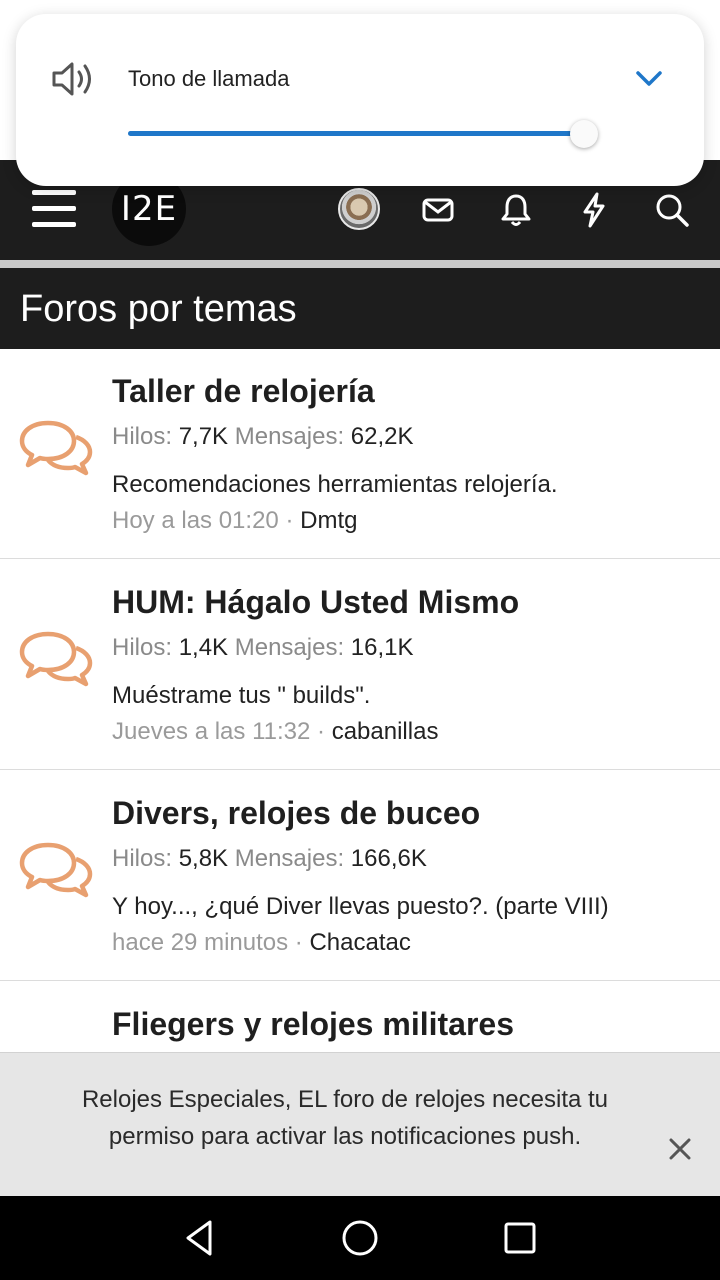 The height and width of the screenshot is (1280, 720). I want to click on section-header: Foros por temas, so click(360, 308).